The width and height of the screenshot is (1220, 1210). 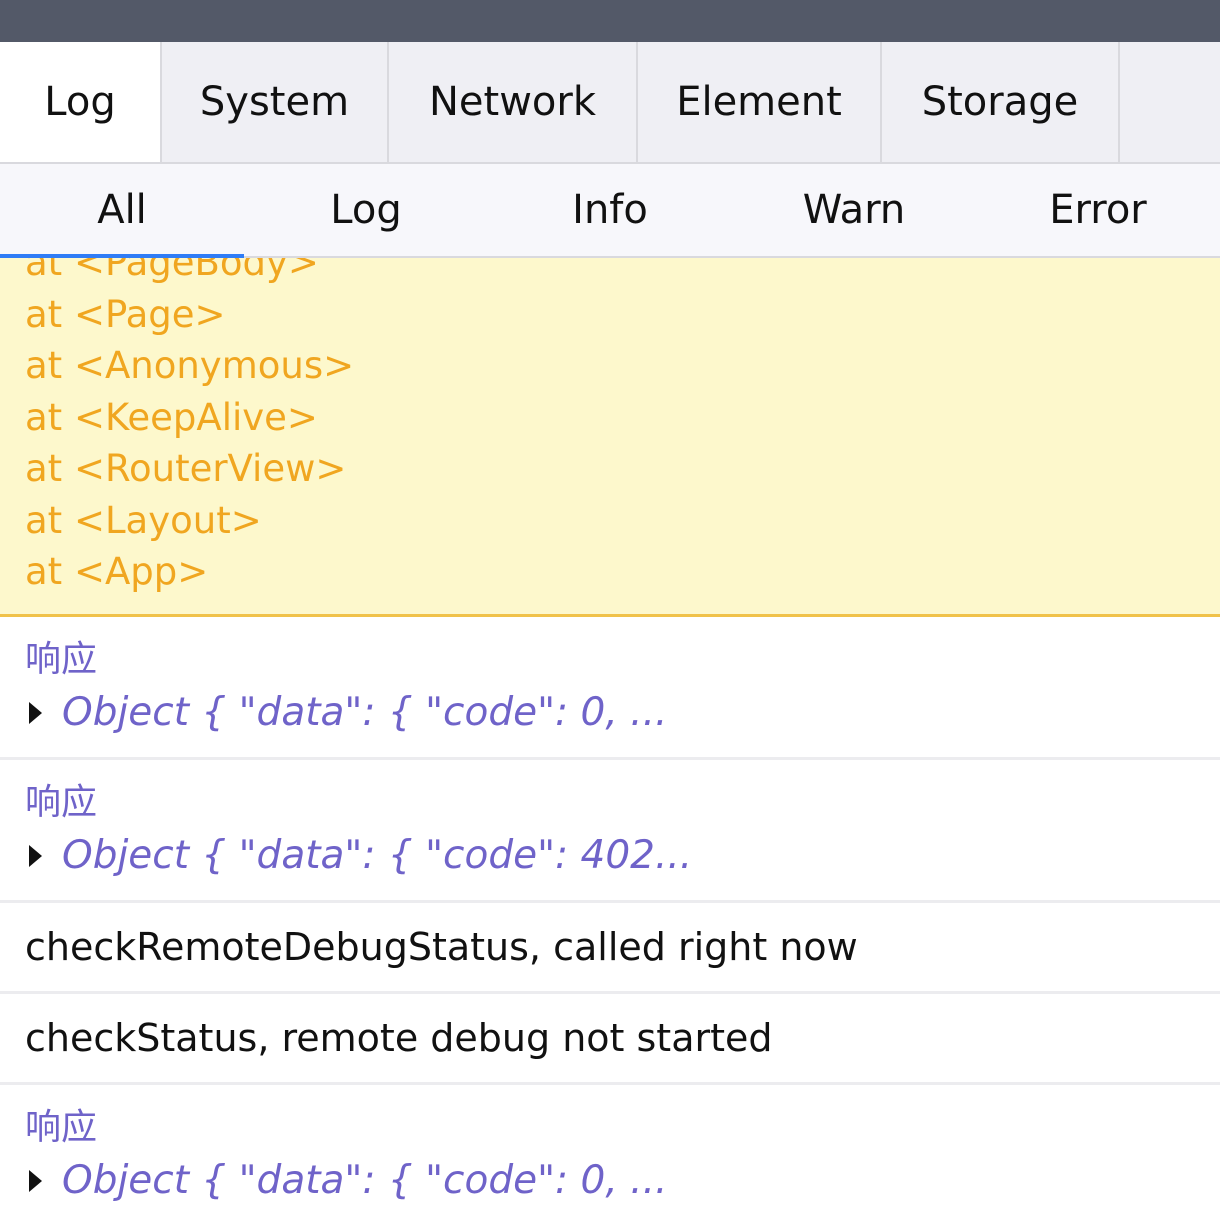 I want to click on log-entry-text: checkRemoteDebugStatus, called right now, so click(x=610, y=948).